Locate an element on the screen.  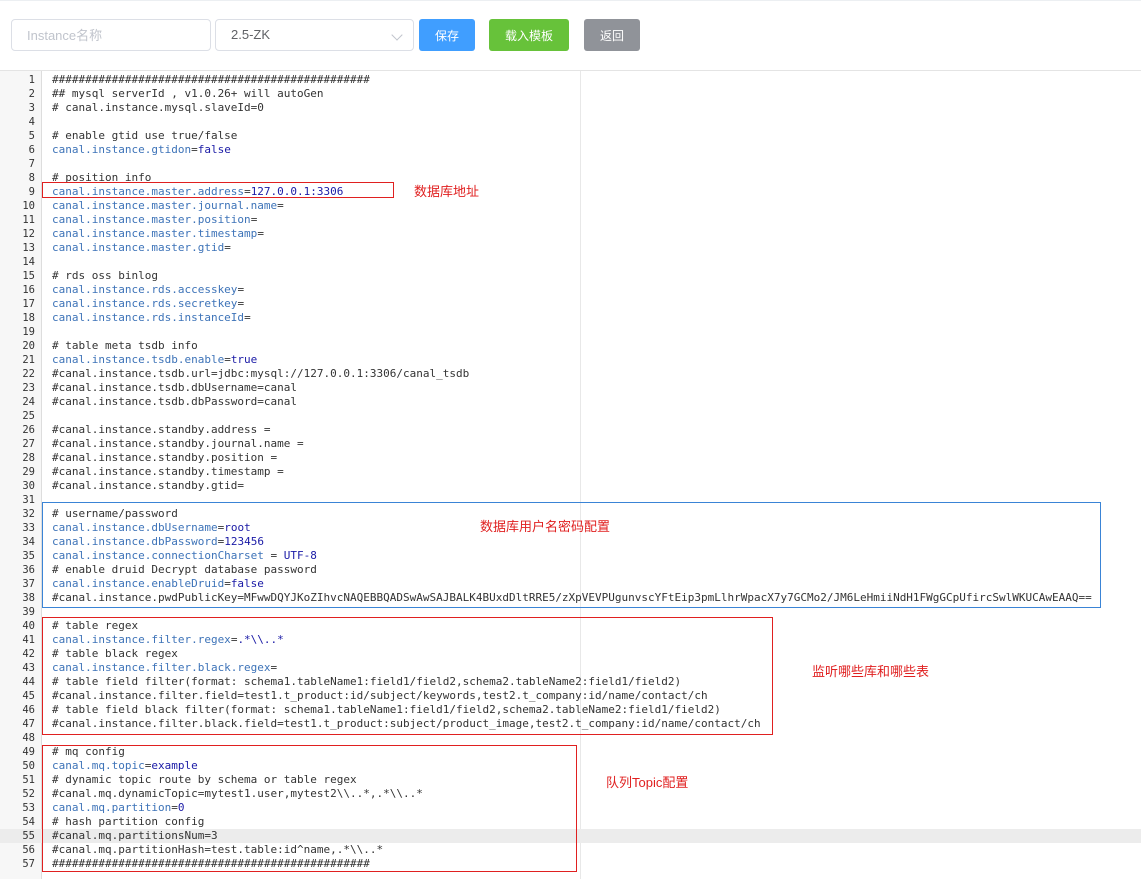
line-number: 50 is located at coordinates (28, 766).